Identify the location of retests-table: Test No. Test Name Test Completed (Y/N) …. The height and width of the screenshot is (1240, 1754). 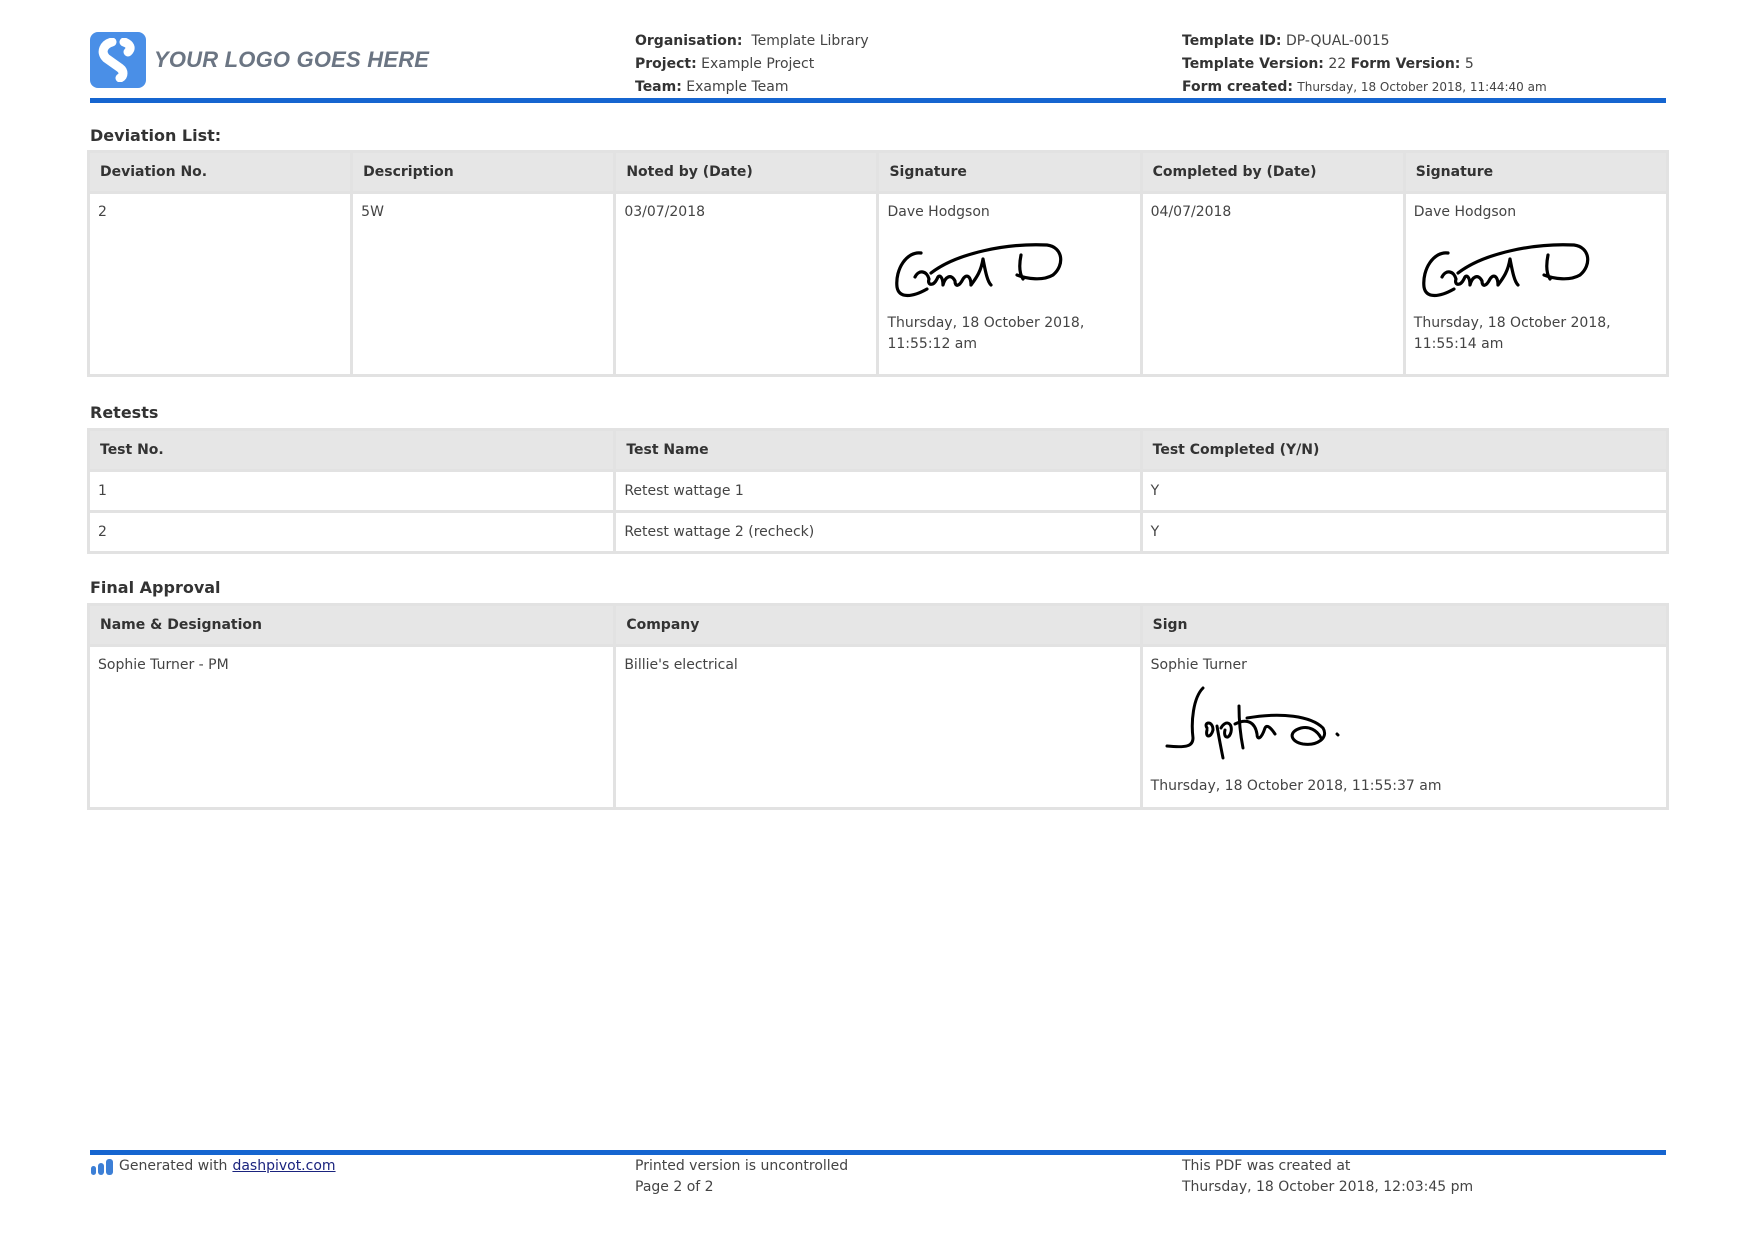
(878, 491).